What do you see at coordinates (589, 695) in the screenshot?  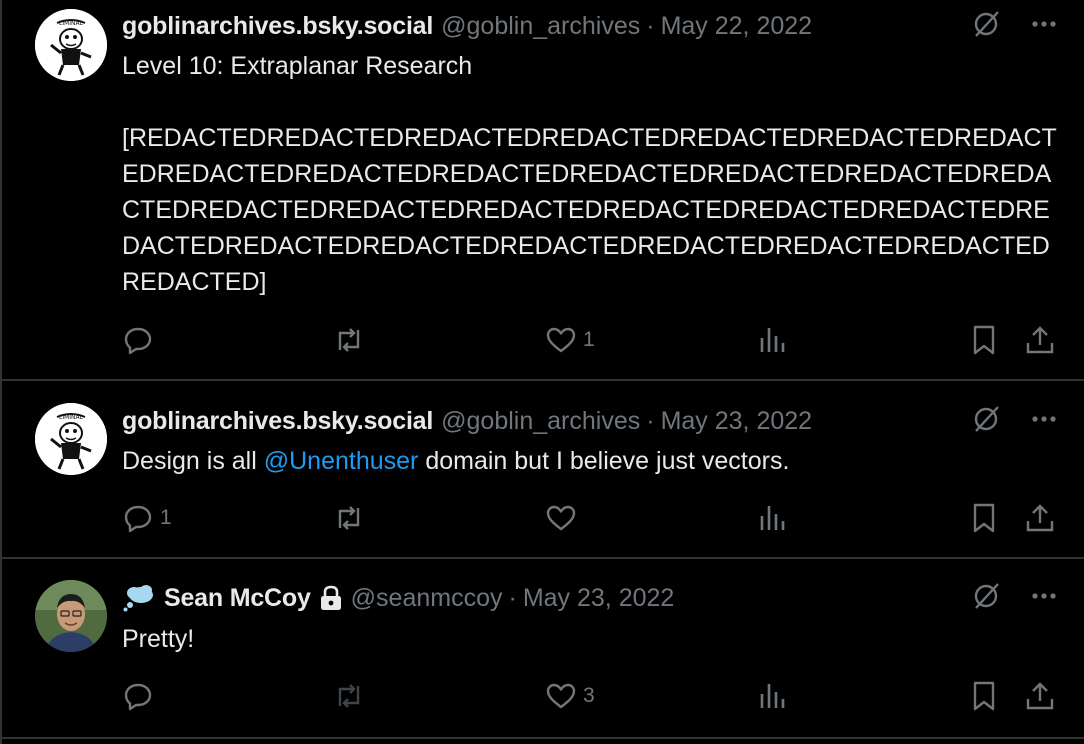 I see `like-count: 3` at bounding box center [589, 695].